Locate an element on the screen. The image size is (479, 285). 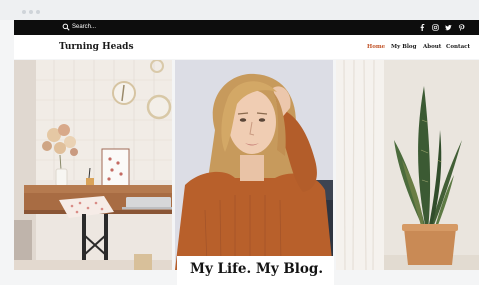
browser-chrome is located at coordinates (239, 10).